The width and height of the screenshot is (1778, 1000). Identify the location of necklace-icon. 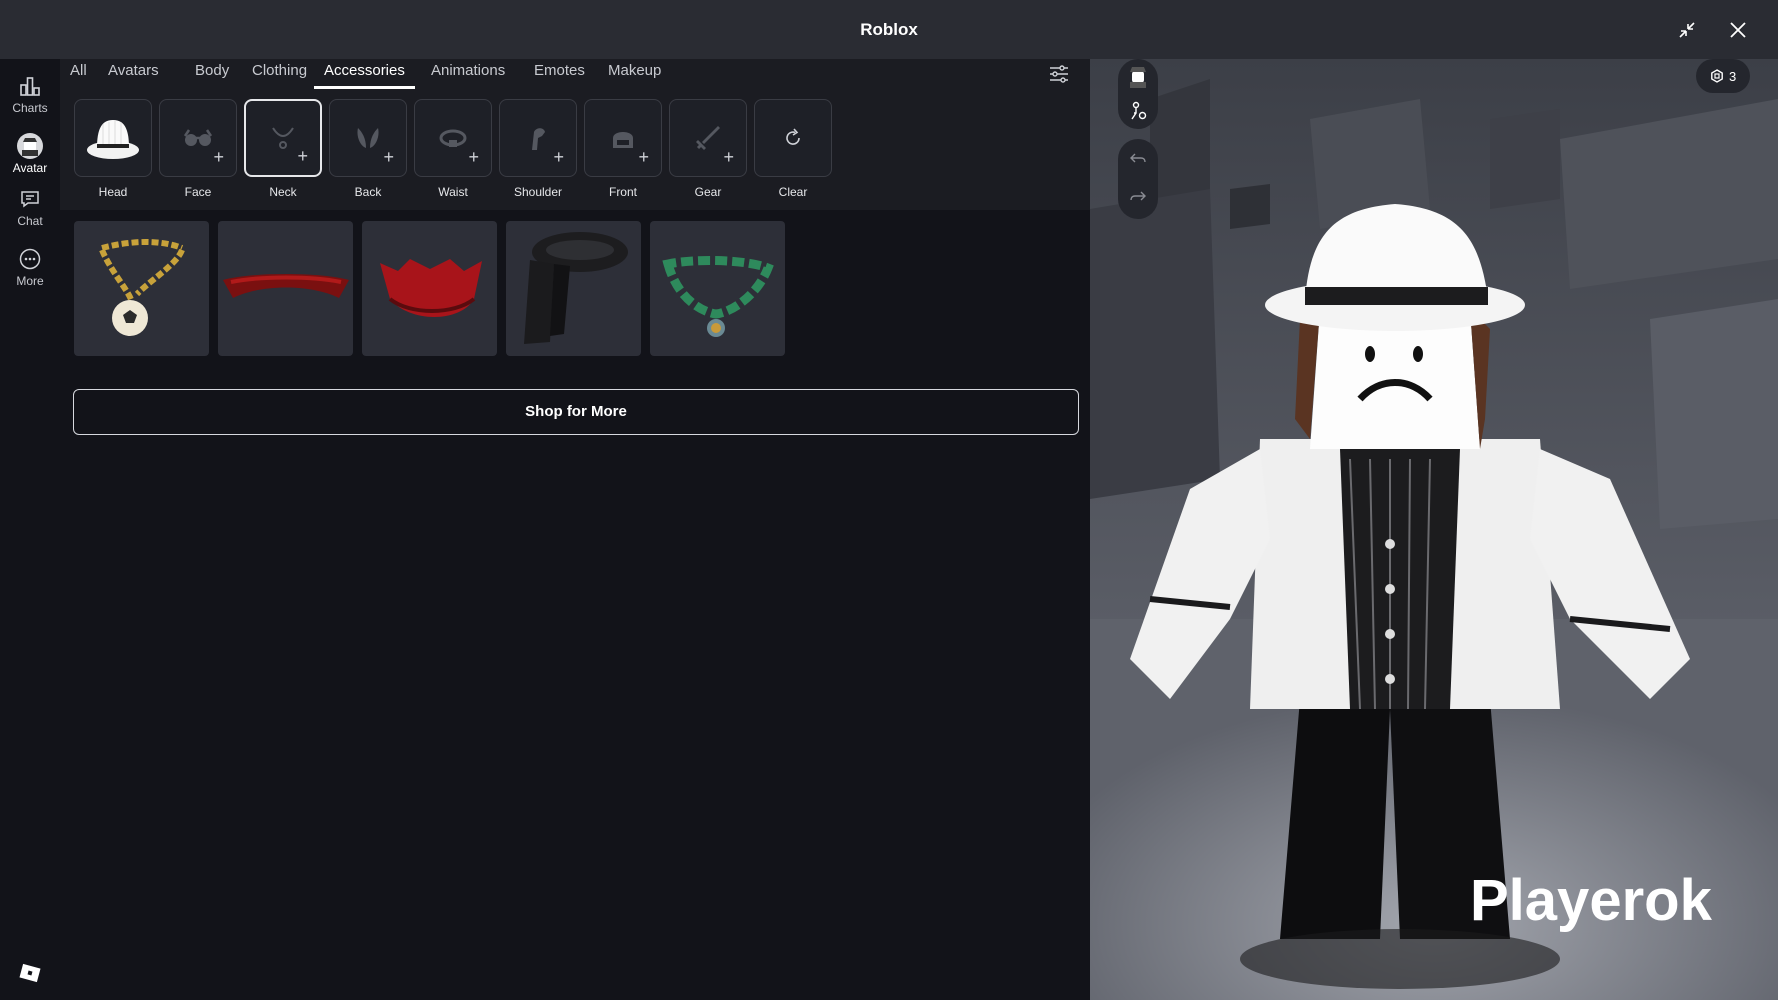
(283, 138).